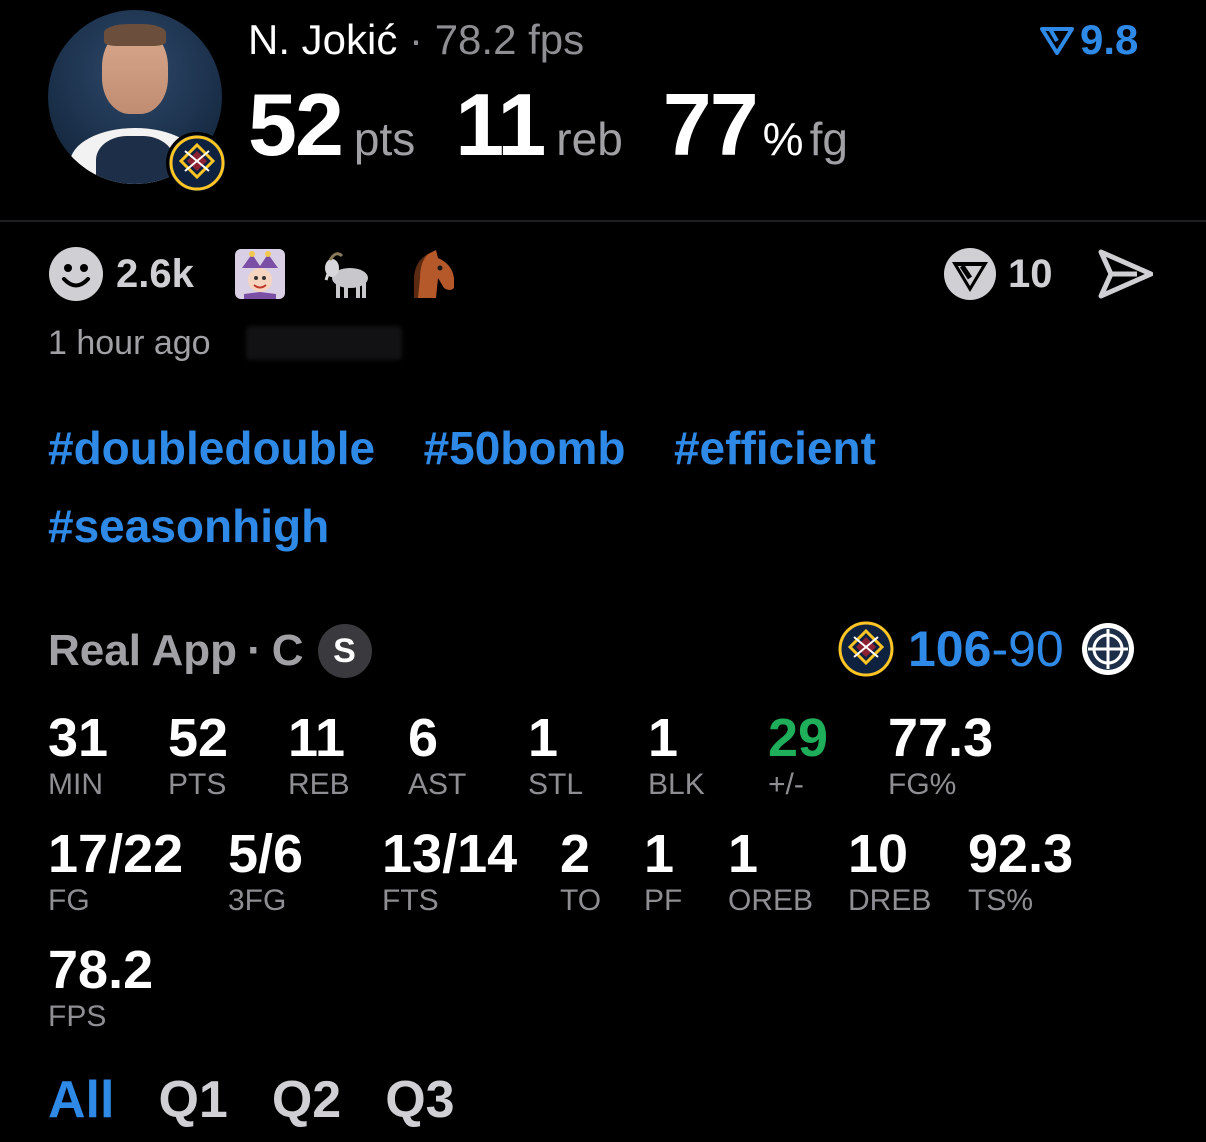  Describe the element at coordinates (589, 139) in the screenshot. I see `rebounds-unit: reb` at that location.